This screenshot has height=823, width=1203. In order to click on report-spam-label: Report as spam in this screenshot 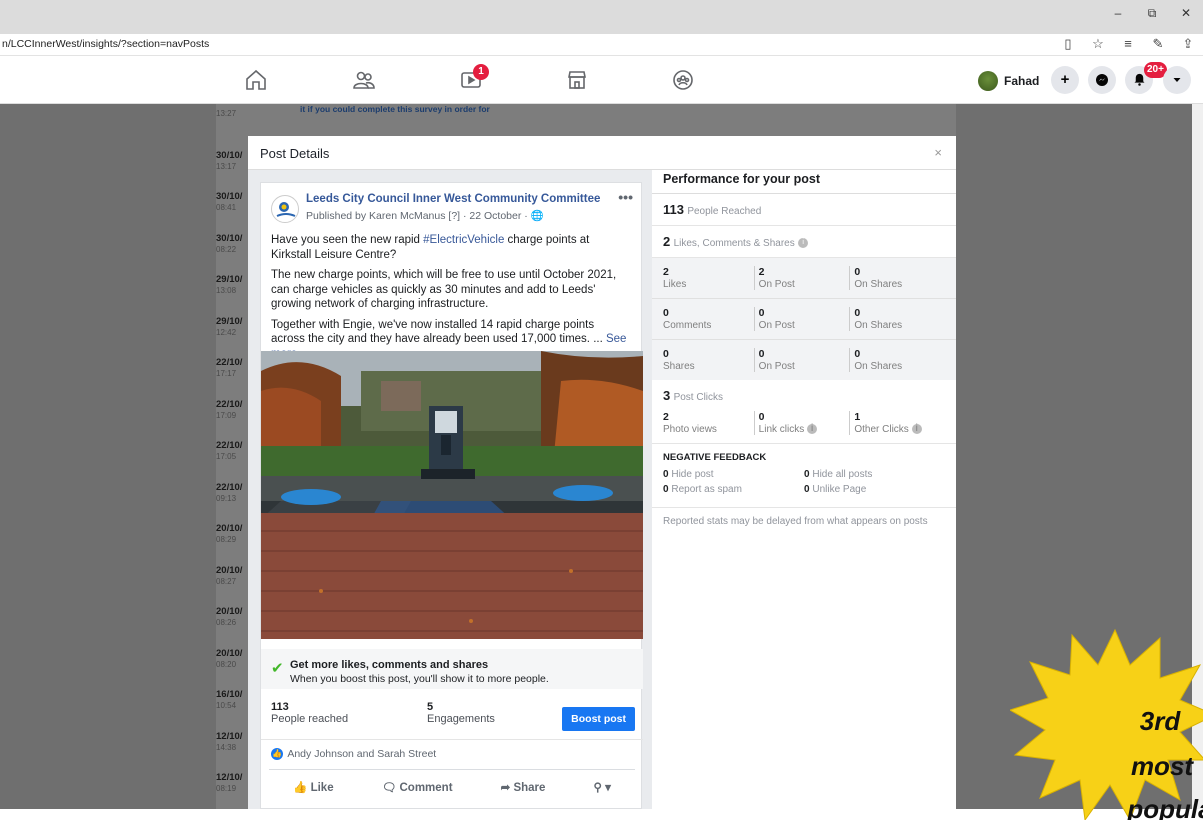, I will do `click(706, 489)`.